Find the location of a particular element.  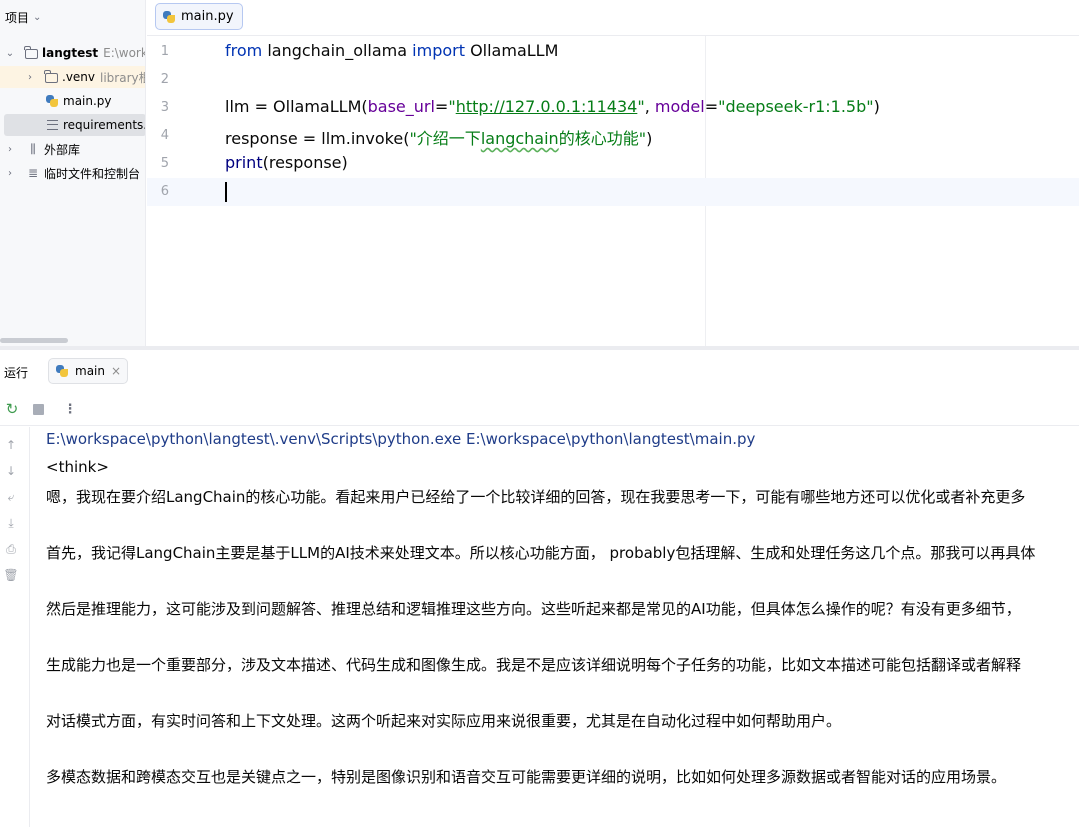

console-line: <think> is located at coordinates (77, 467).